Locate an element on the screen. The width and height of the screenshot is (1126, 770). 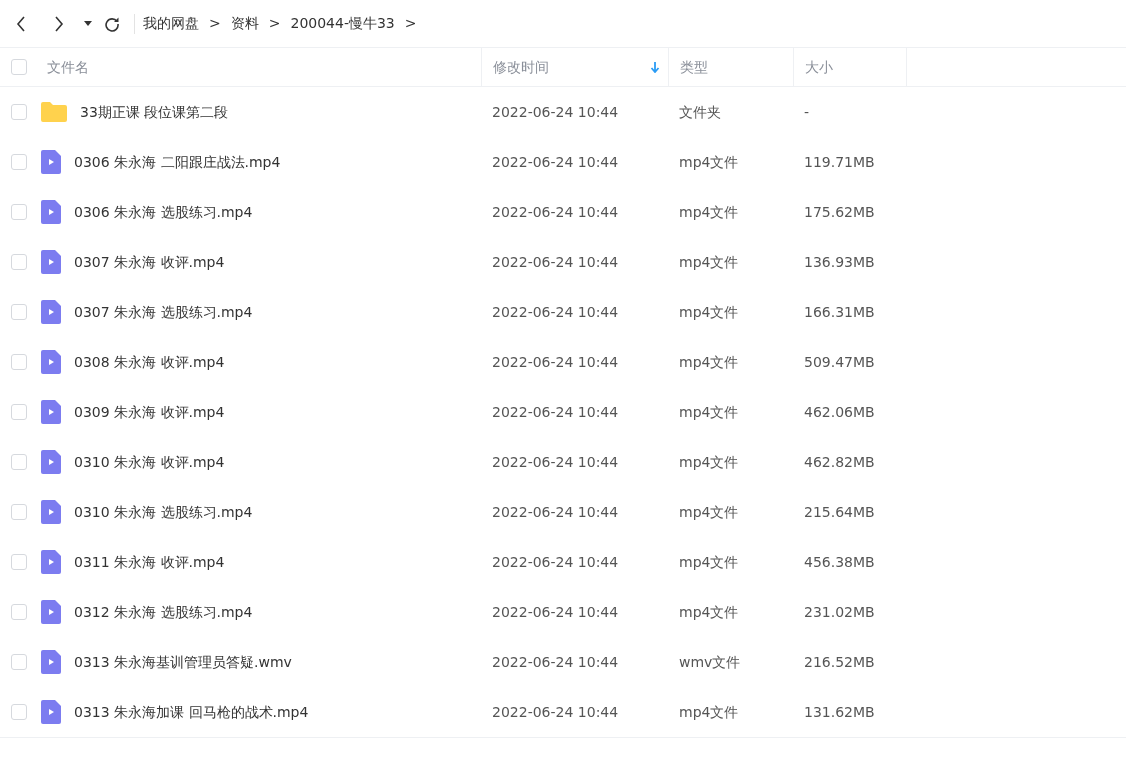
file-size: 166.31MB is located at coordinates (839, 312).